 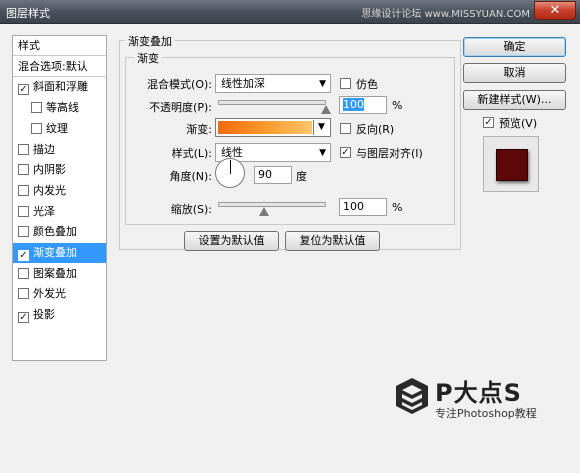 I want to click on reset-to-default-button: 复位为默认值, so click(x=332, y=241).